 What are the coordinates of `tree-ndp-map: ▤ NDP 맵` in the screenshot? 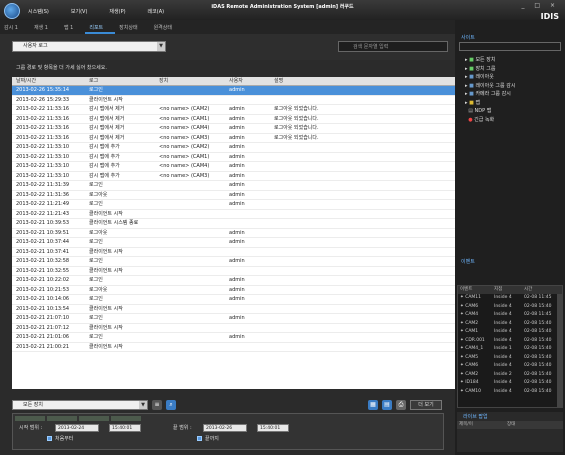 It's located at (510, 111).